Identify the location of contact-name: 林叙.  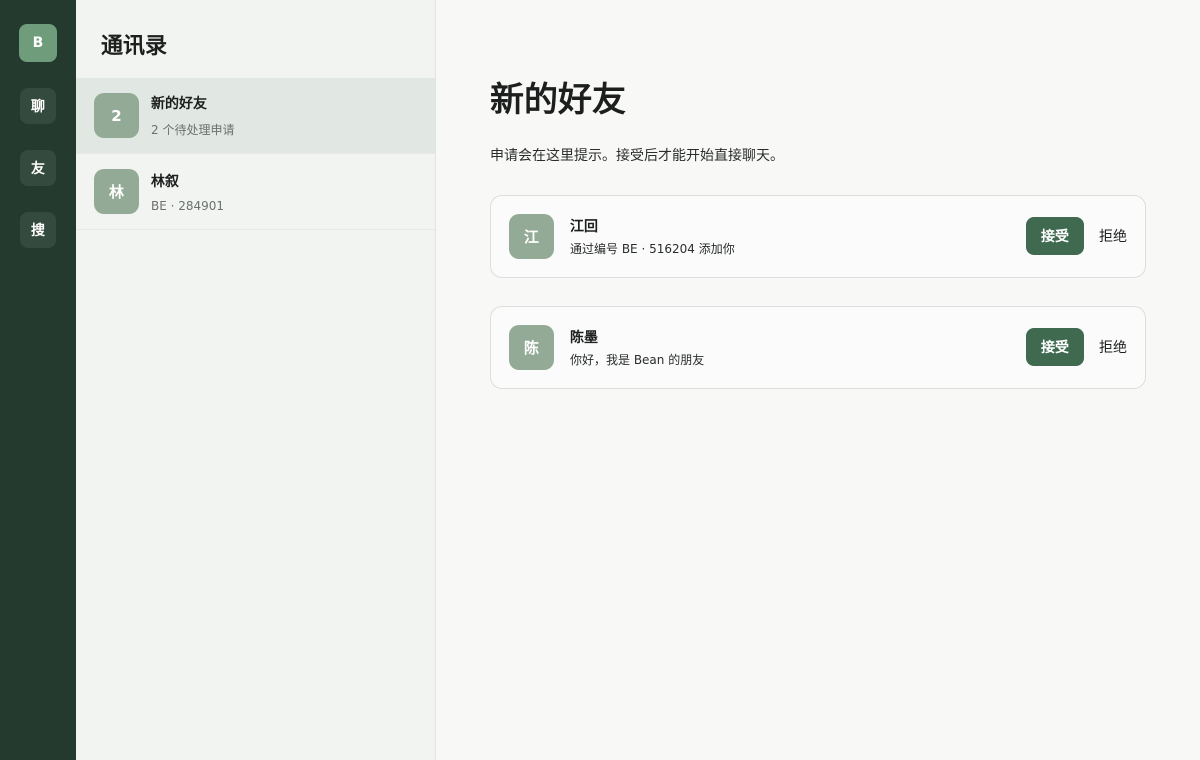
(165, 181).